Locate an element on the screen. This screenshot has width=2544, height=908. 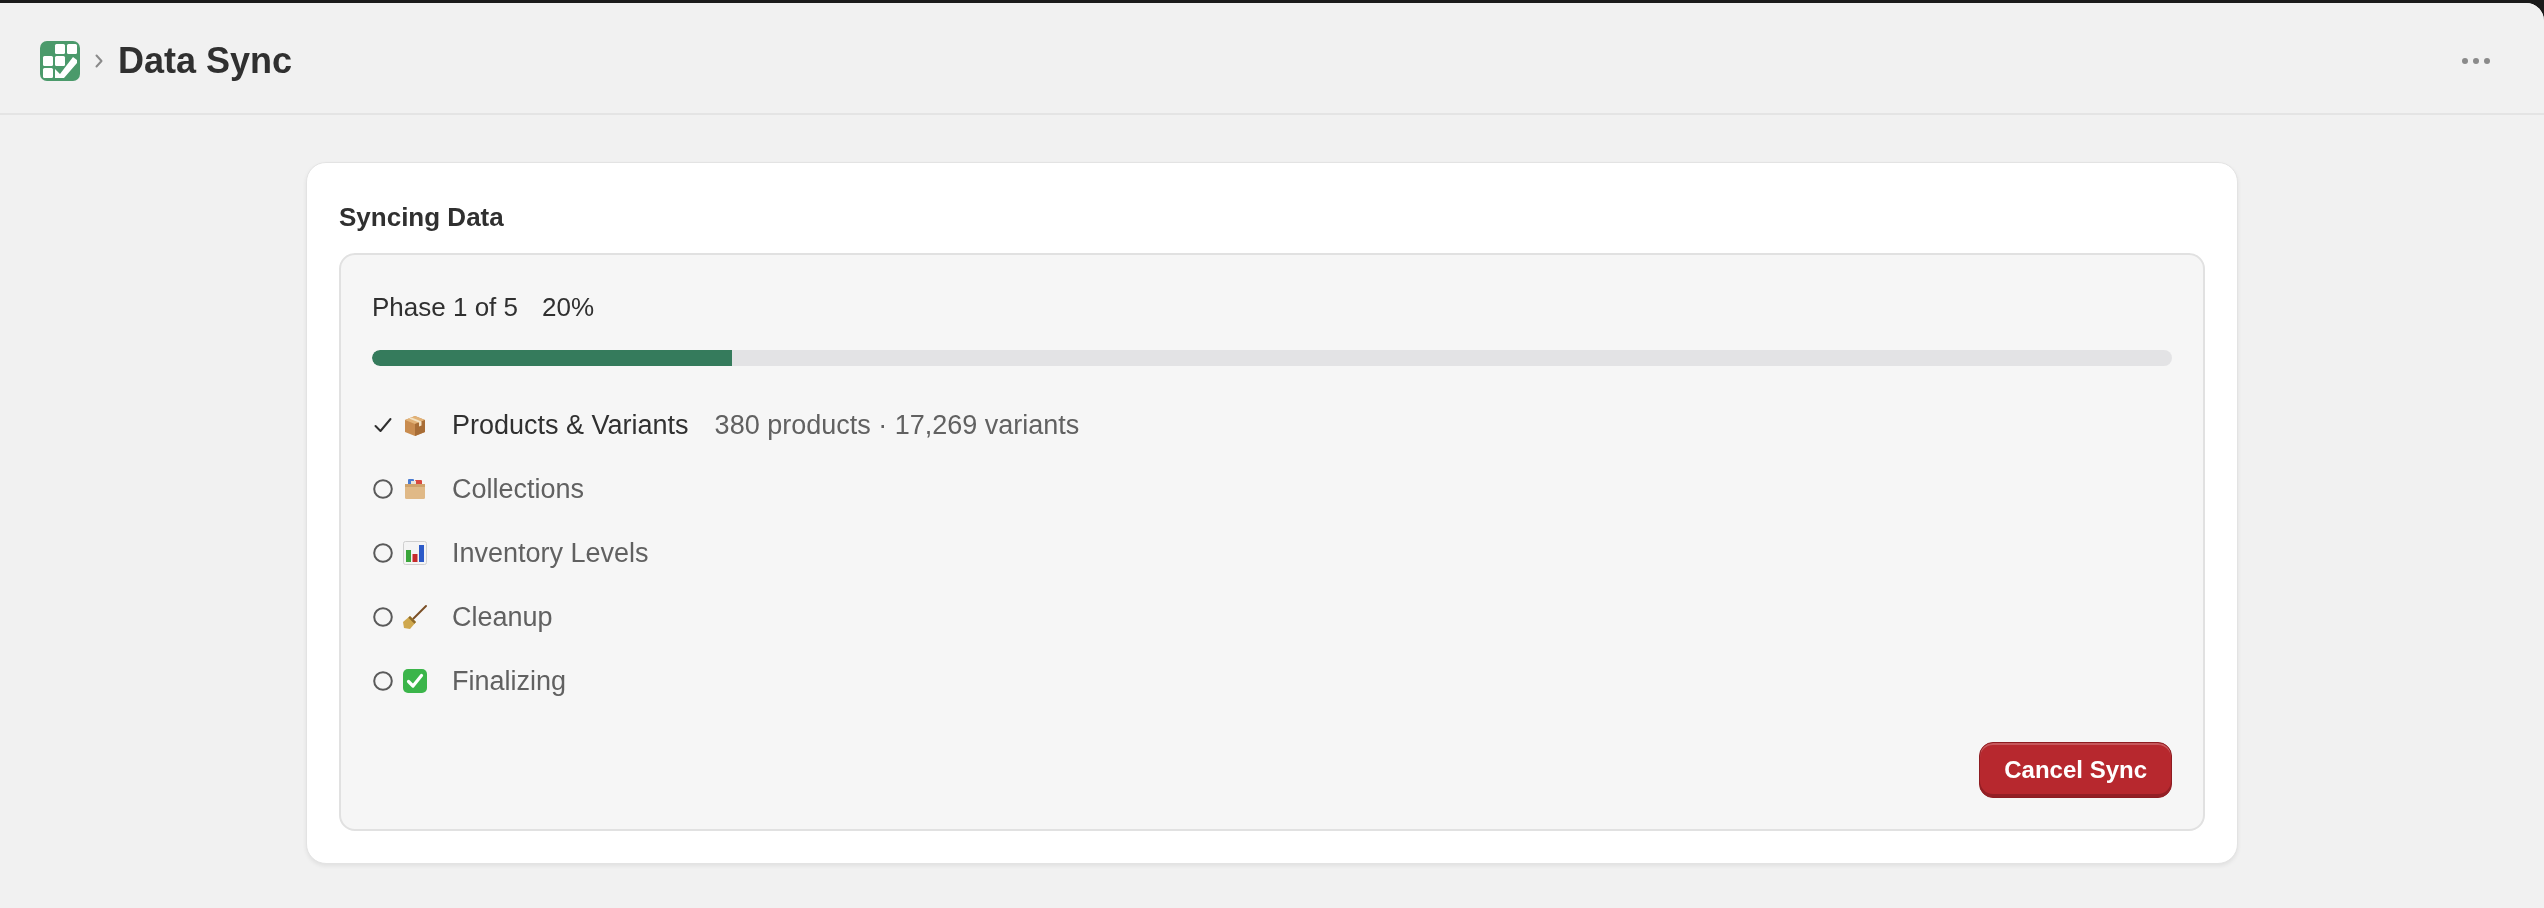
broom-icon is located at coordinates (415, 617).